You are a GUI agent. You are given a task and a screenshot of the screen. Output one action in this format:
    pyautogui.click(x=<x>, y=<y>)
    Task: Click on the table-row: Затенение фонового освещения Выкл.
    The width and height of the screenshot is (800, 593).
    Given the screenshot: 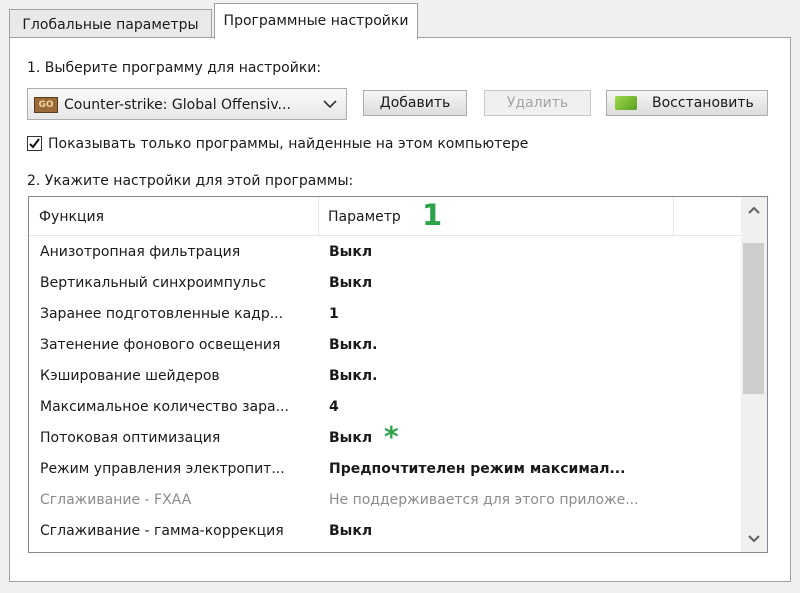 What is the action you would take?
    pyautogui.click(x=385, y=346)
    